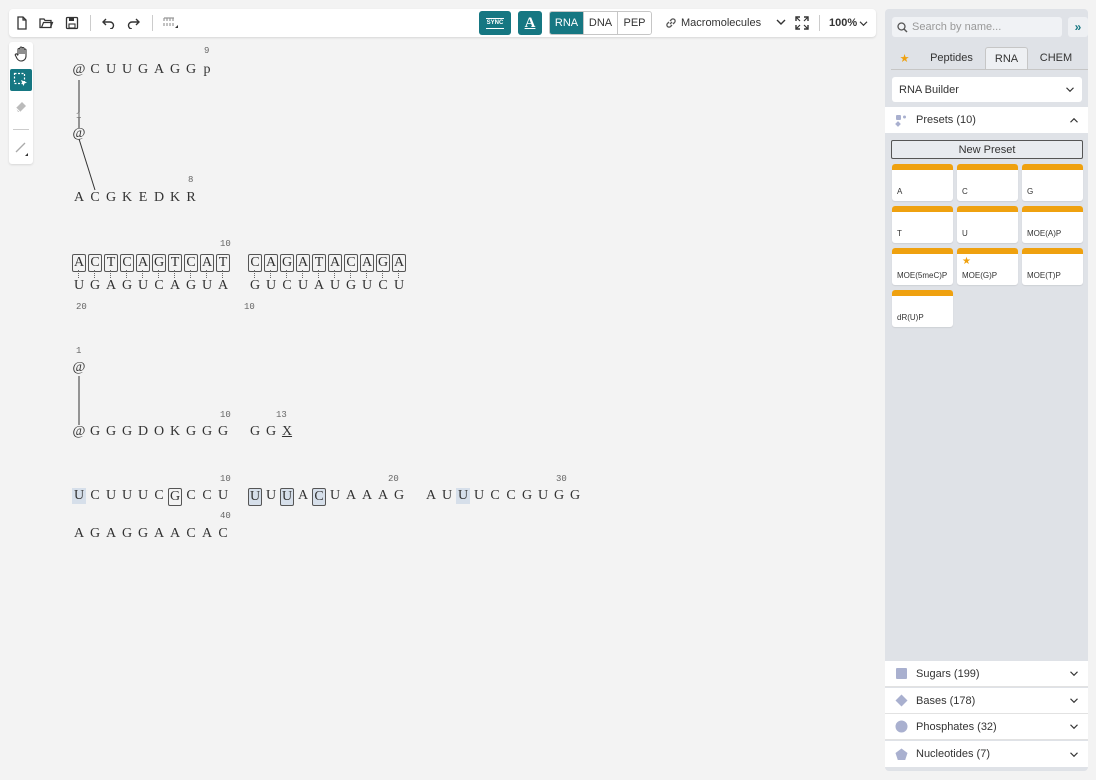 The image size is (1096, 780). I want to click on tab-chem: CHEM, so click(1056, 58).